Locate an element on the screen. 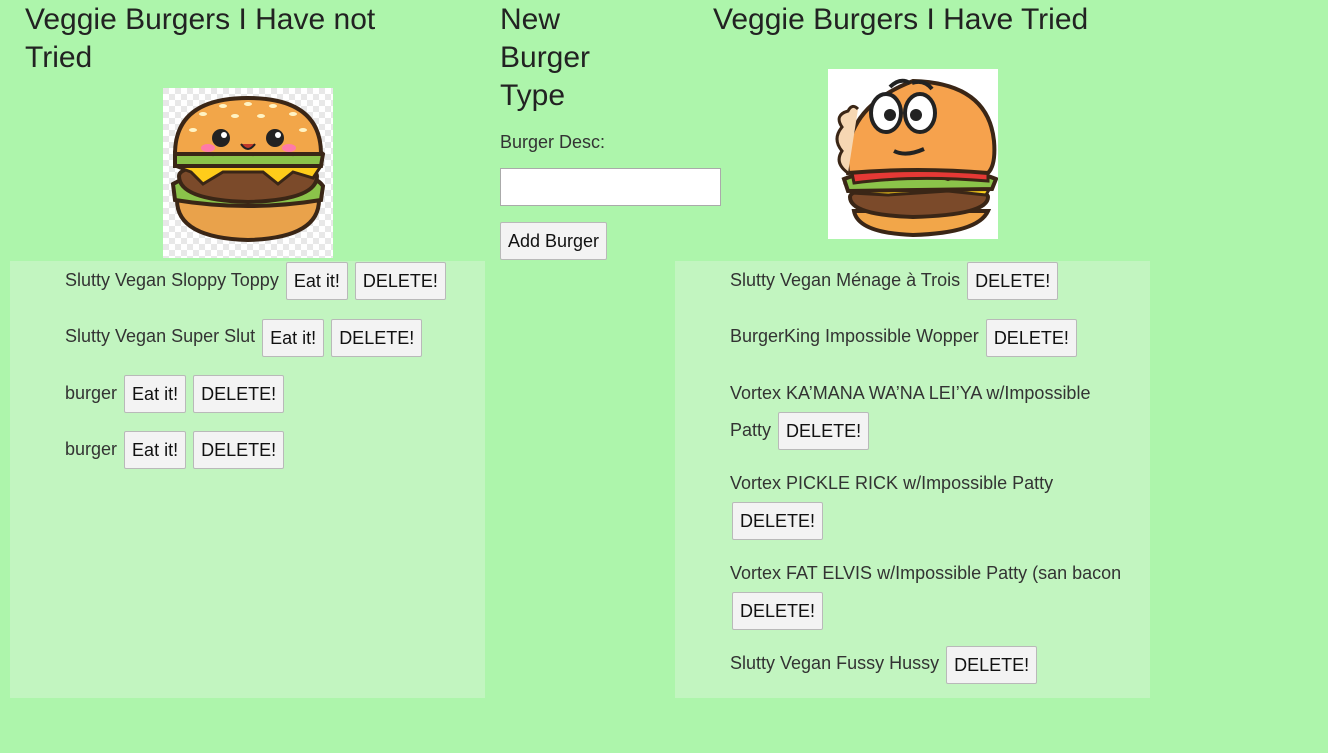 The width and height of the screenshot is (1328, 753). burger-name: Slutty Vegan Ménage à Trois is located at coordinates (845, 280).